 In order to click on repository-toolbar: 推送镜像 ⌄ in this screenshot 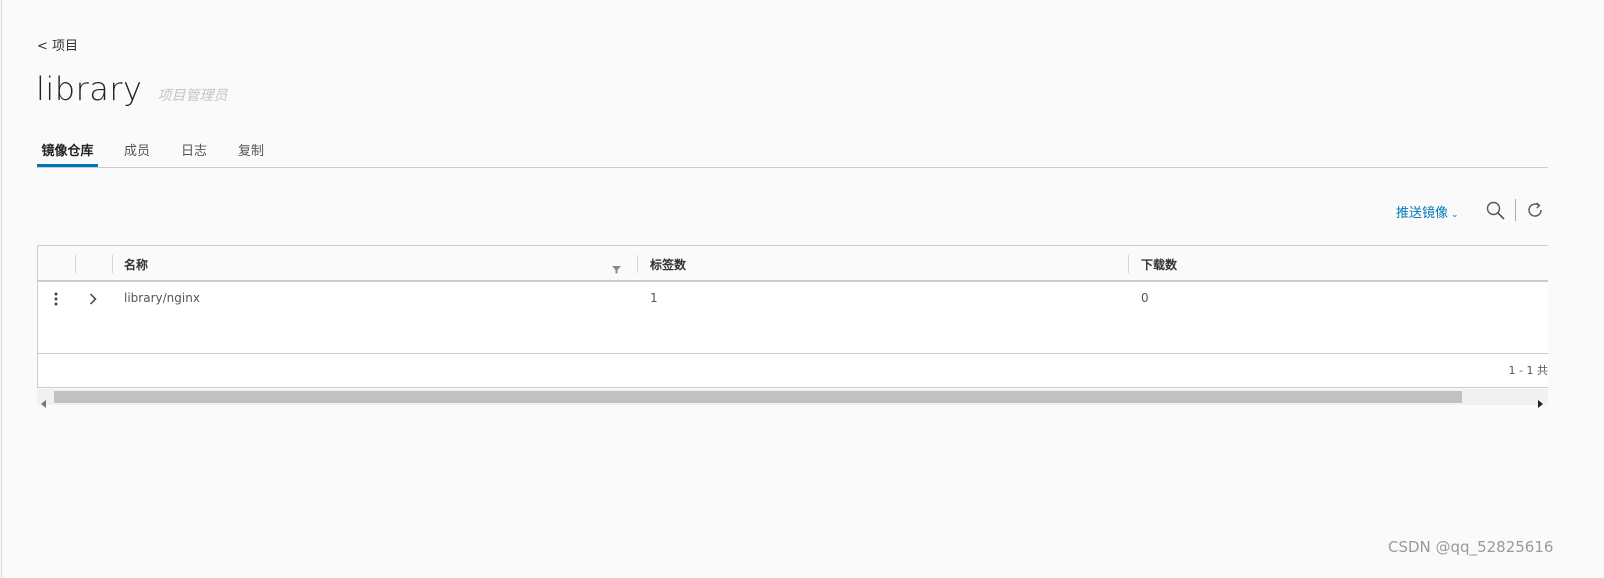, I will do `click(1476, 211)`.